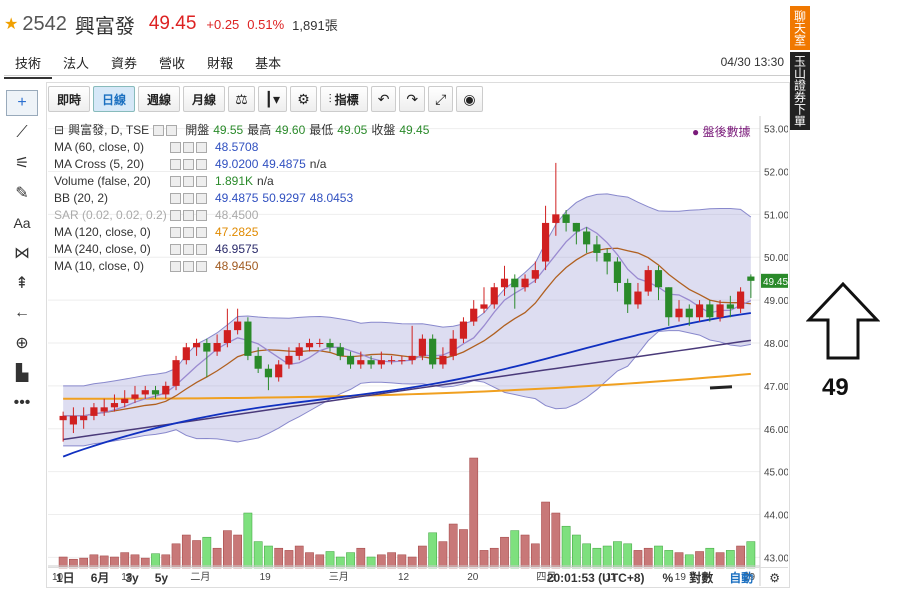 This screenshot has height=600, width=900. I want to click on weekly-button: 週線, so click(159, 99).